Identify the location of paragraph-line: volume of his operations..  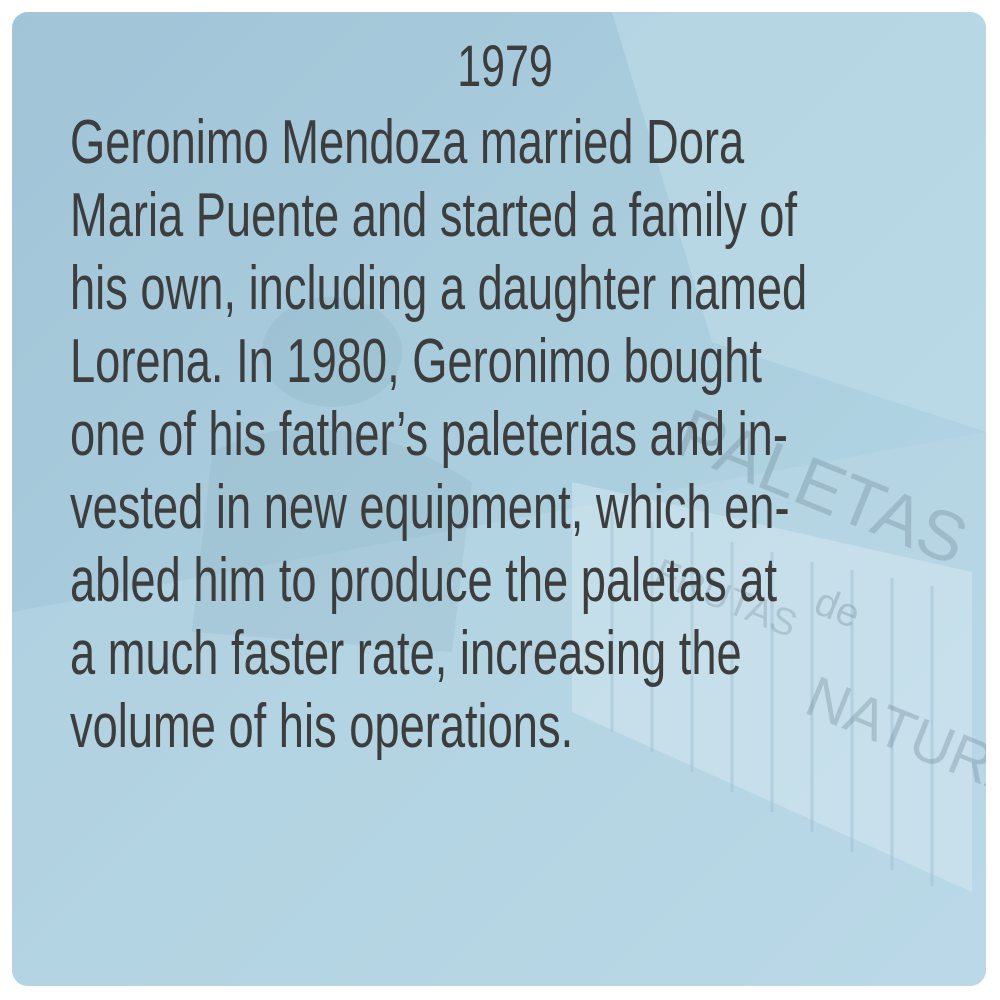
(322, 726).